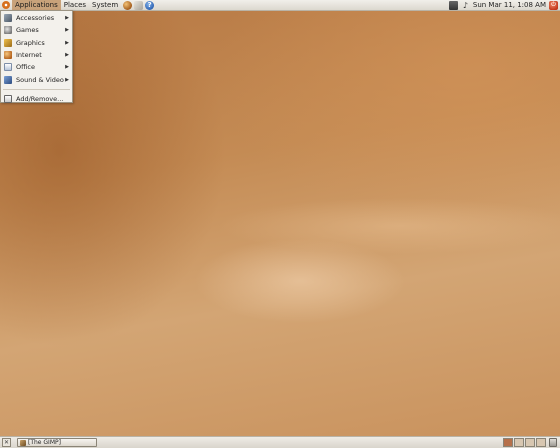  Describe the element at coordinates (453, 5) in the screenshot. I see `network-monitor-icon` at that location.